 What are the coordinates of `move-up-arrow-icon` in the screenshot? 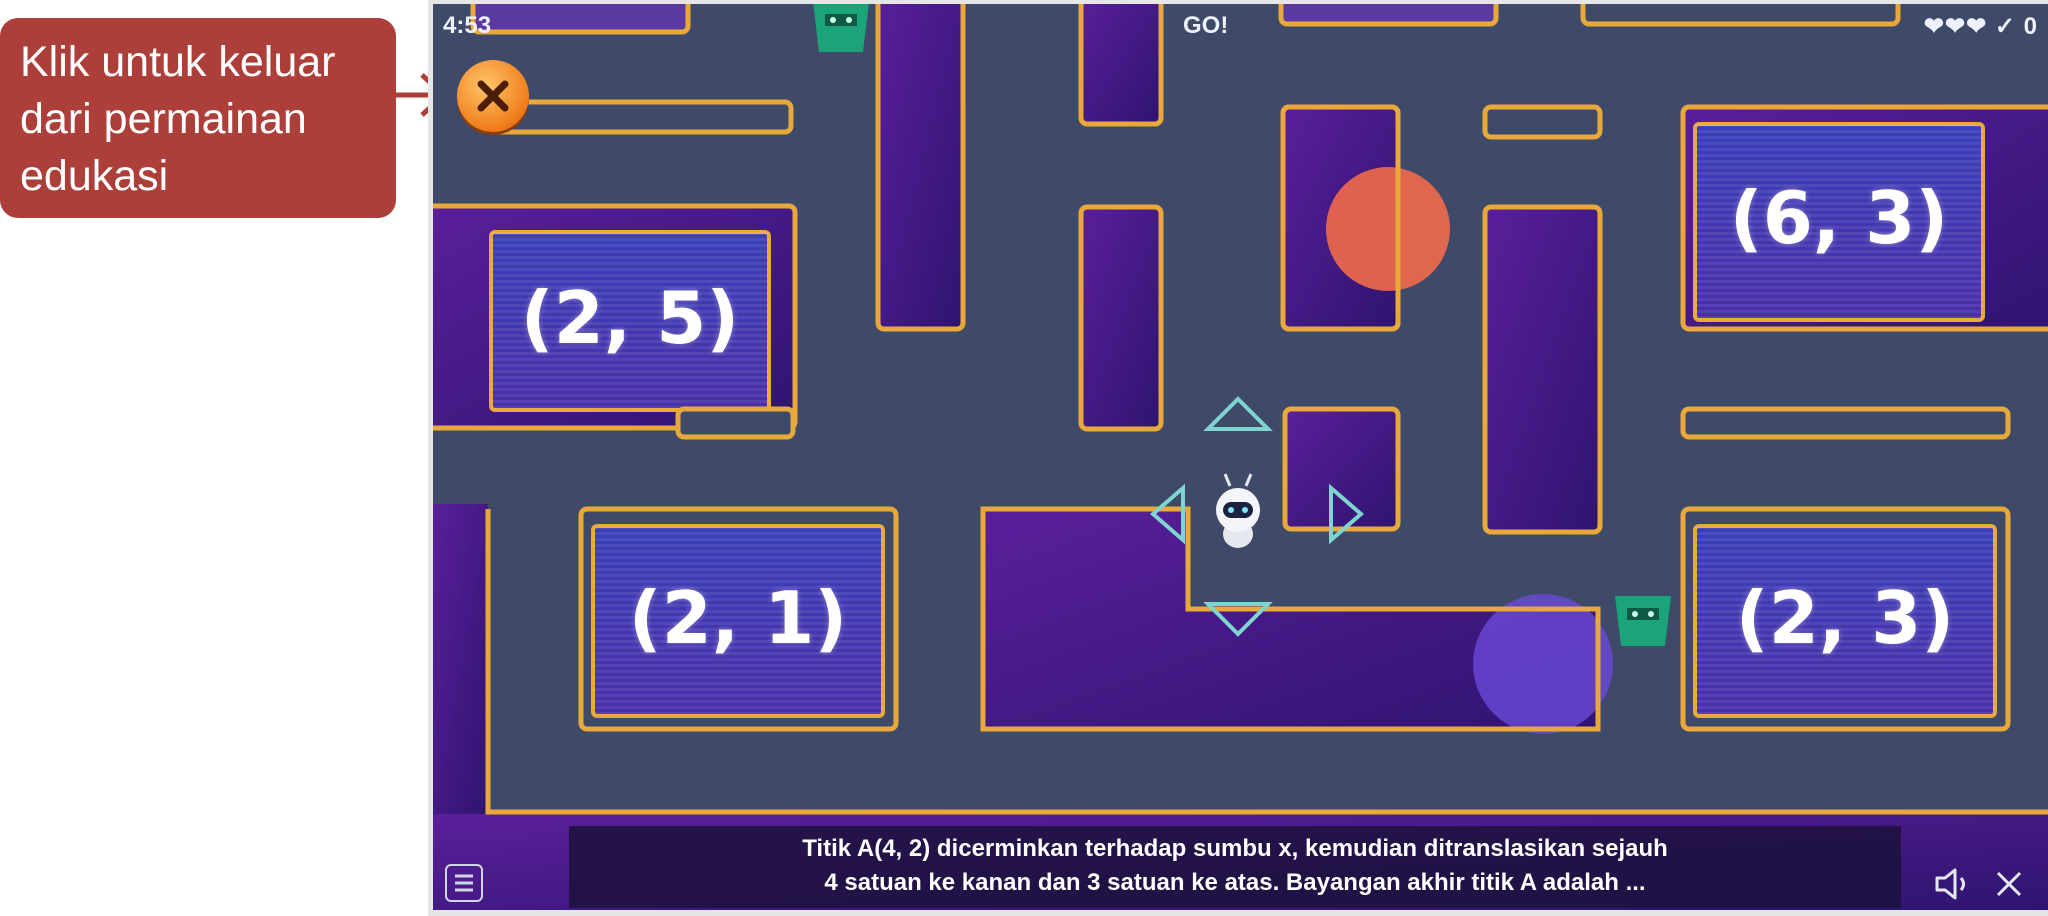 It's located at (1238, 413).